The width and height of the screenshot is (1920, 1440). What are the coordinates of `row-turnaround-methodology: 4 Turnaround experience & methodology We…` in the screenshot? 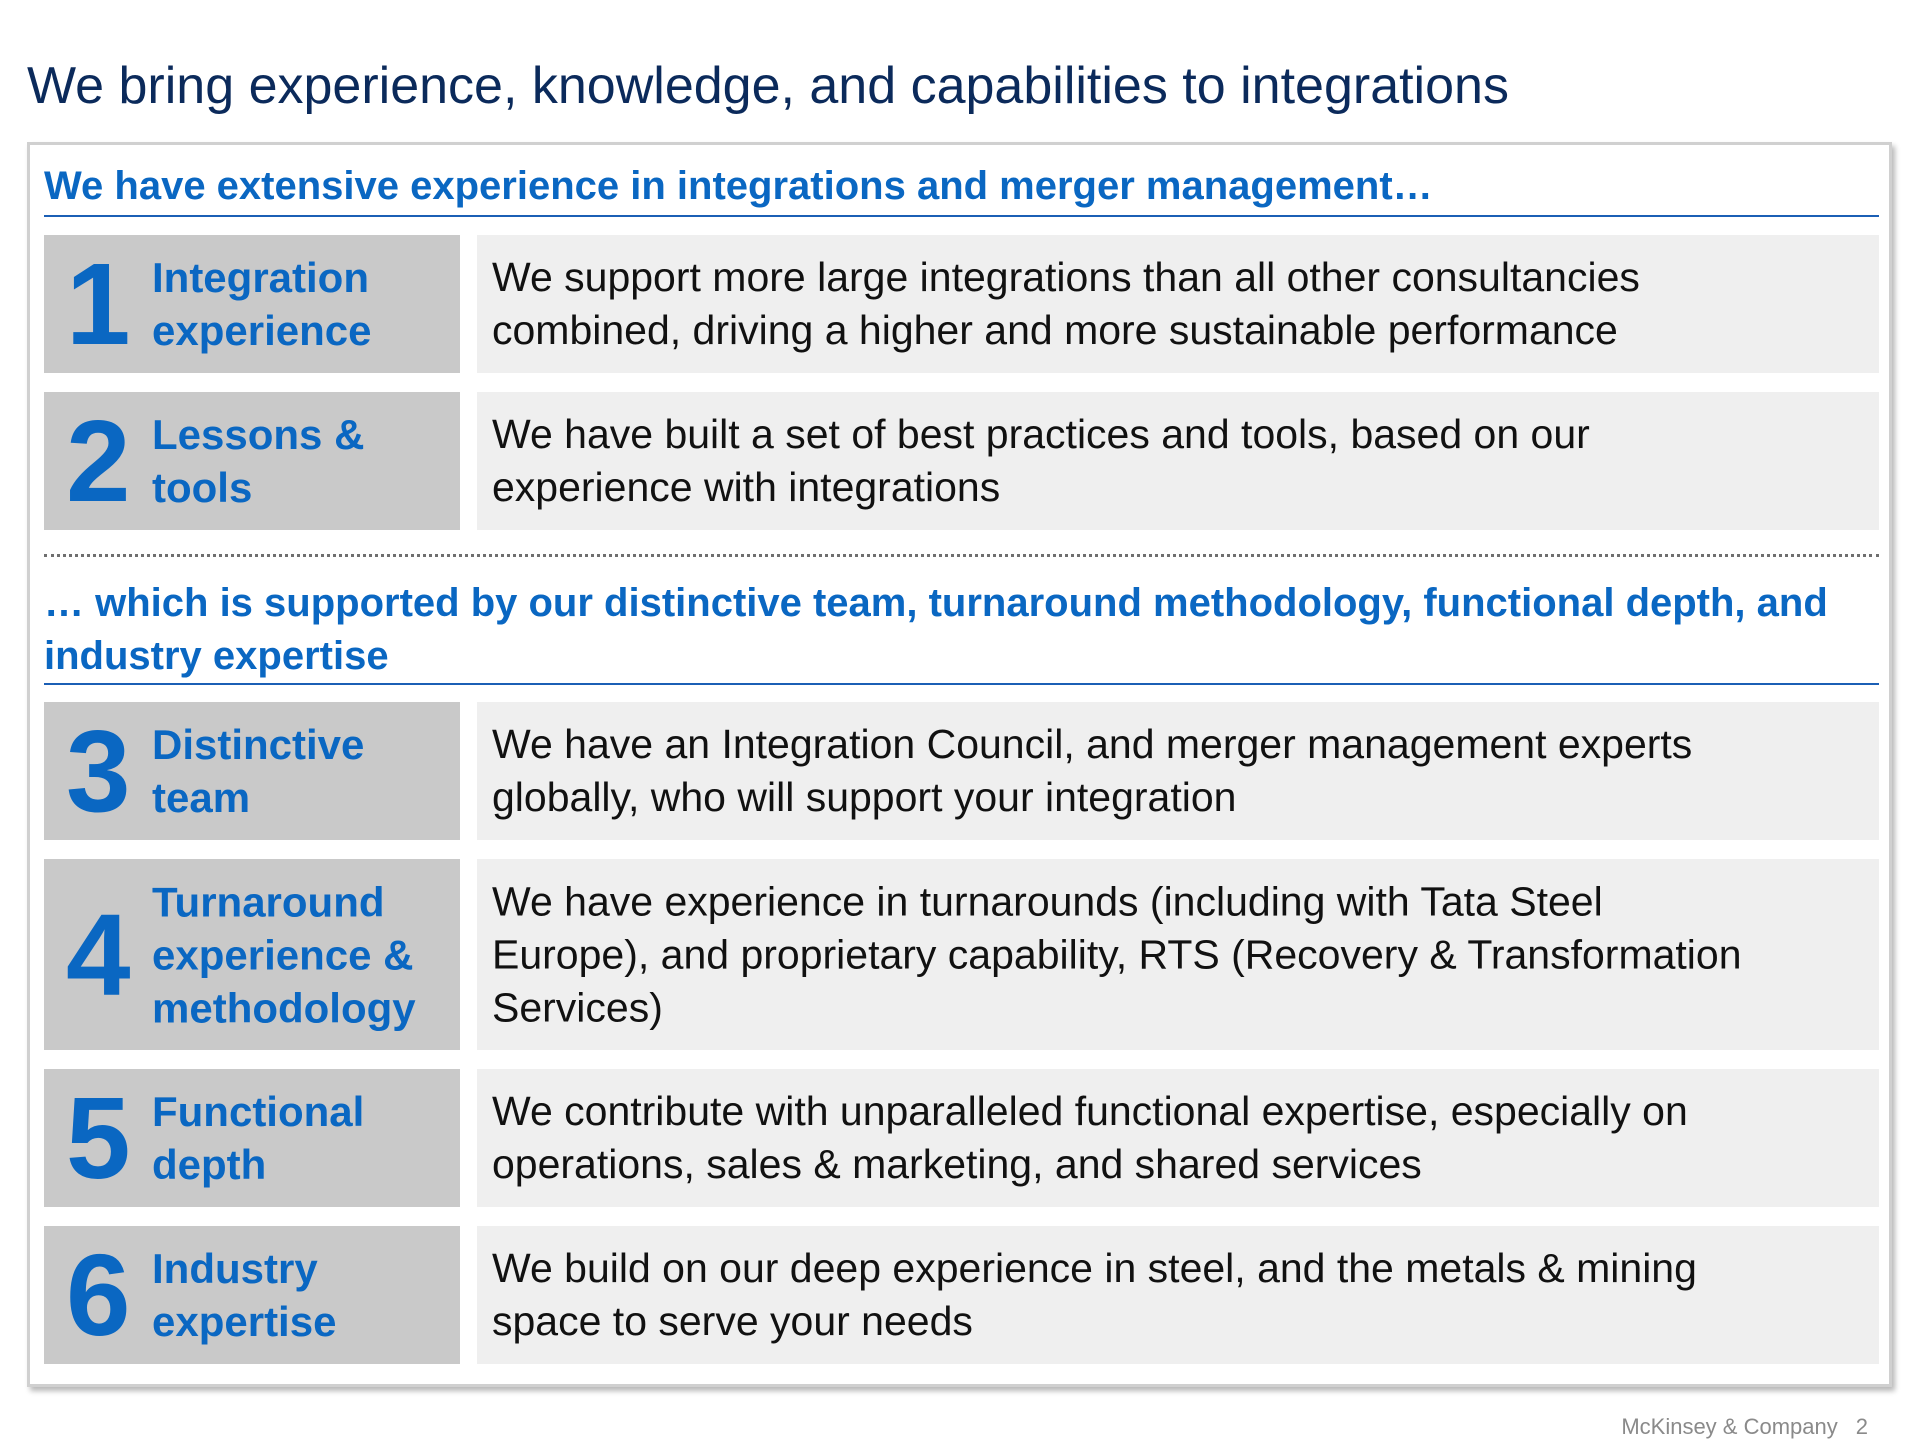 It's located at (961, 954).